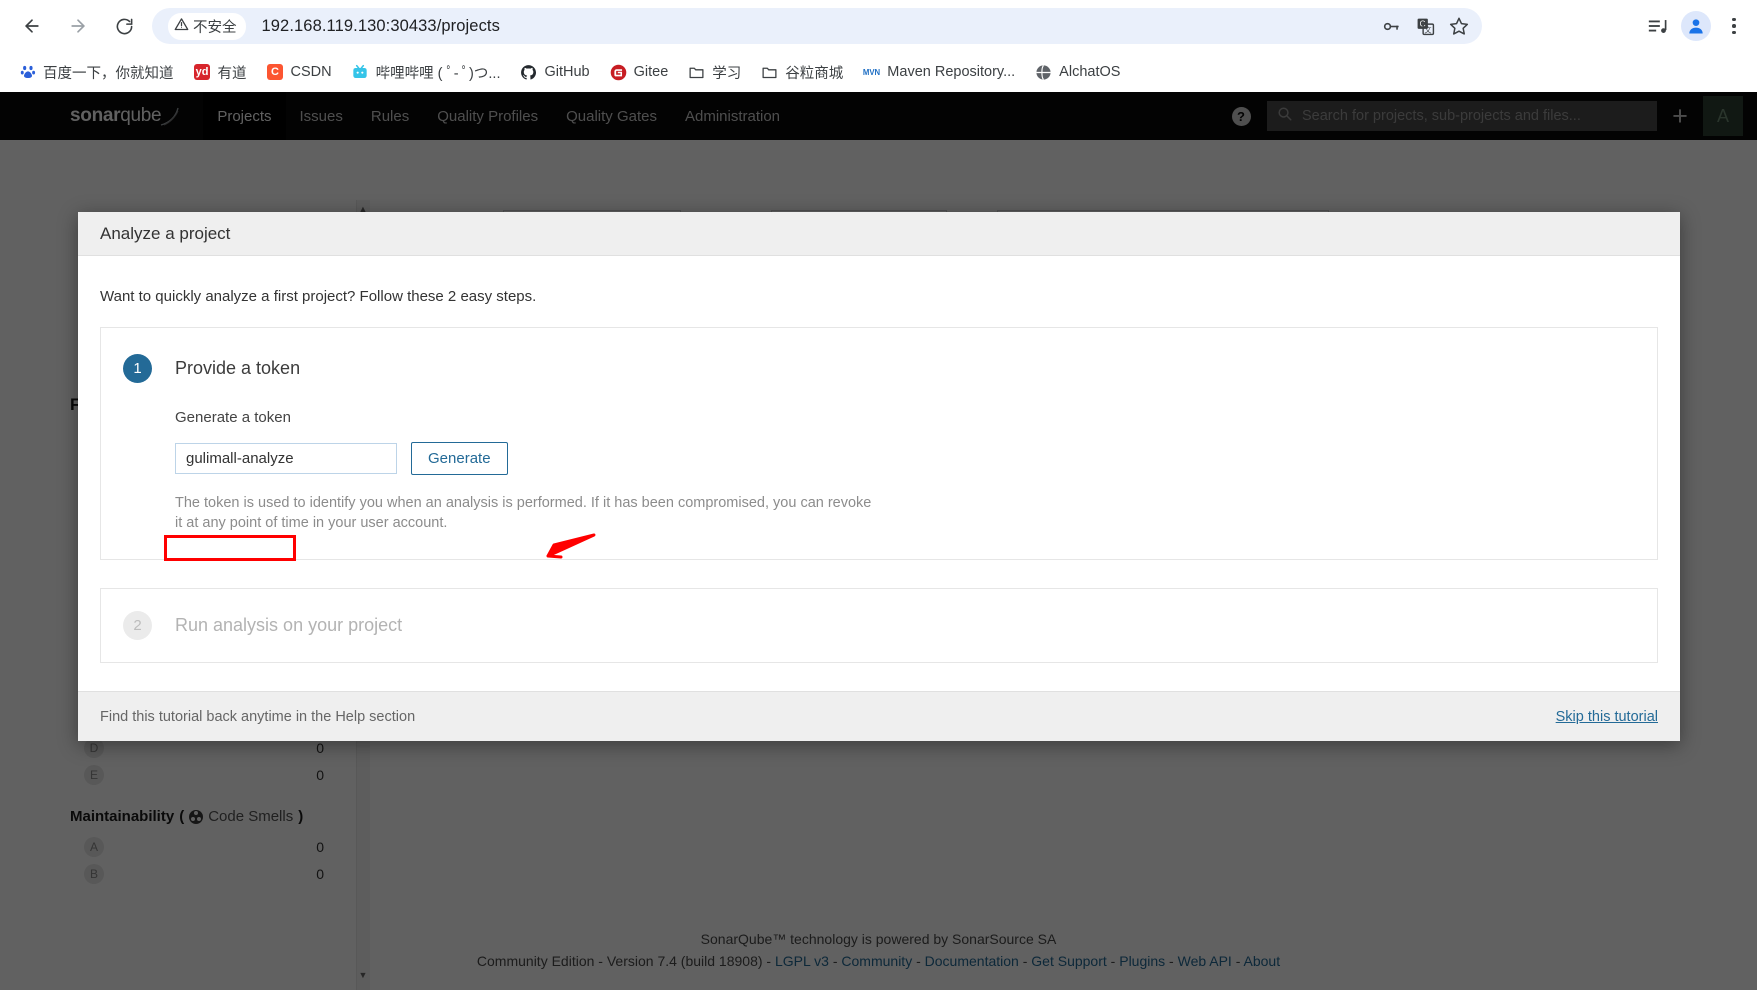  Describe the element at coordinates (651, 72) in the screenshot. I see `bookmark-label: Gitee` at that location.